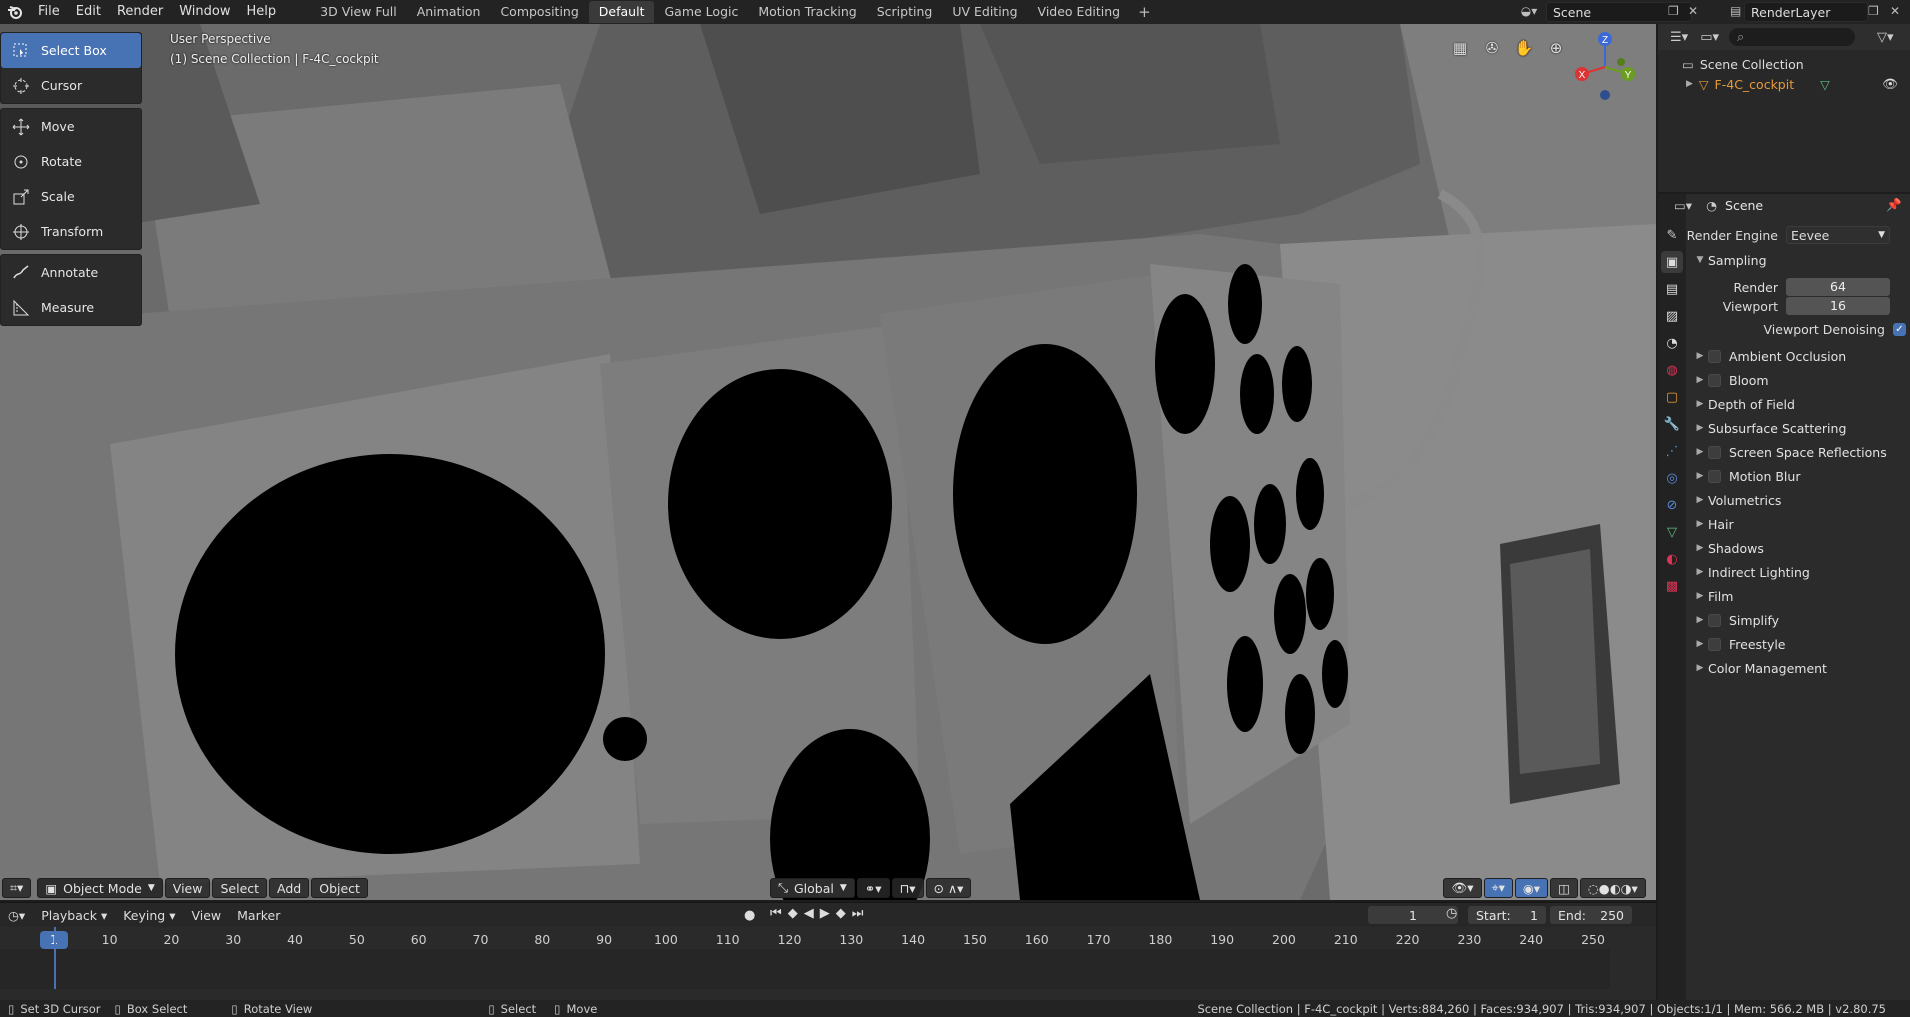 The width and height of the screenshot is (1910, 1017). I want to click on render-layer-icon: ▤, so click(1735, 11).